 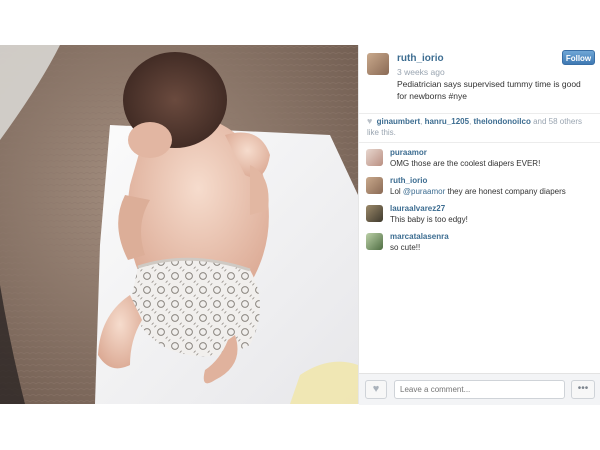 What do you see at coordinates (429, 219) in the screenshot?
I see `comment-text: This baby is too edgy!` at bounding box center [429, 219].